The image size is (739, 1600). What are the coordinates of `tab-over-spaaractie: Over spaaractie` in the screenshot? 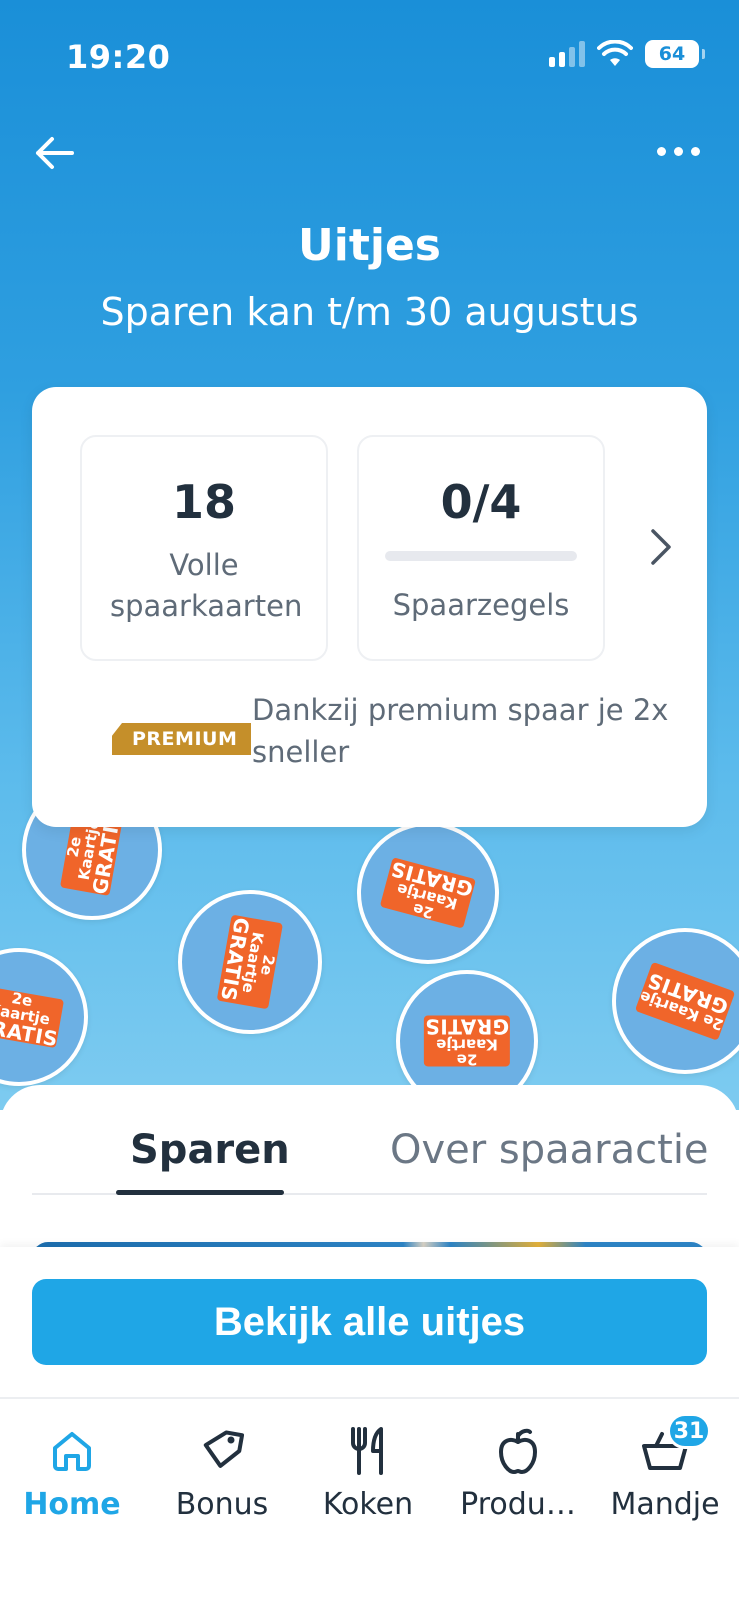 It's located at (549, 1150).